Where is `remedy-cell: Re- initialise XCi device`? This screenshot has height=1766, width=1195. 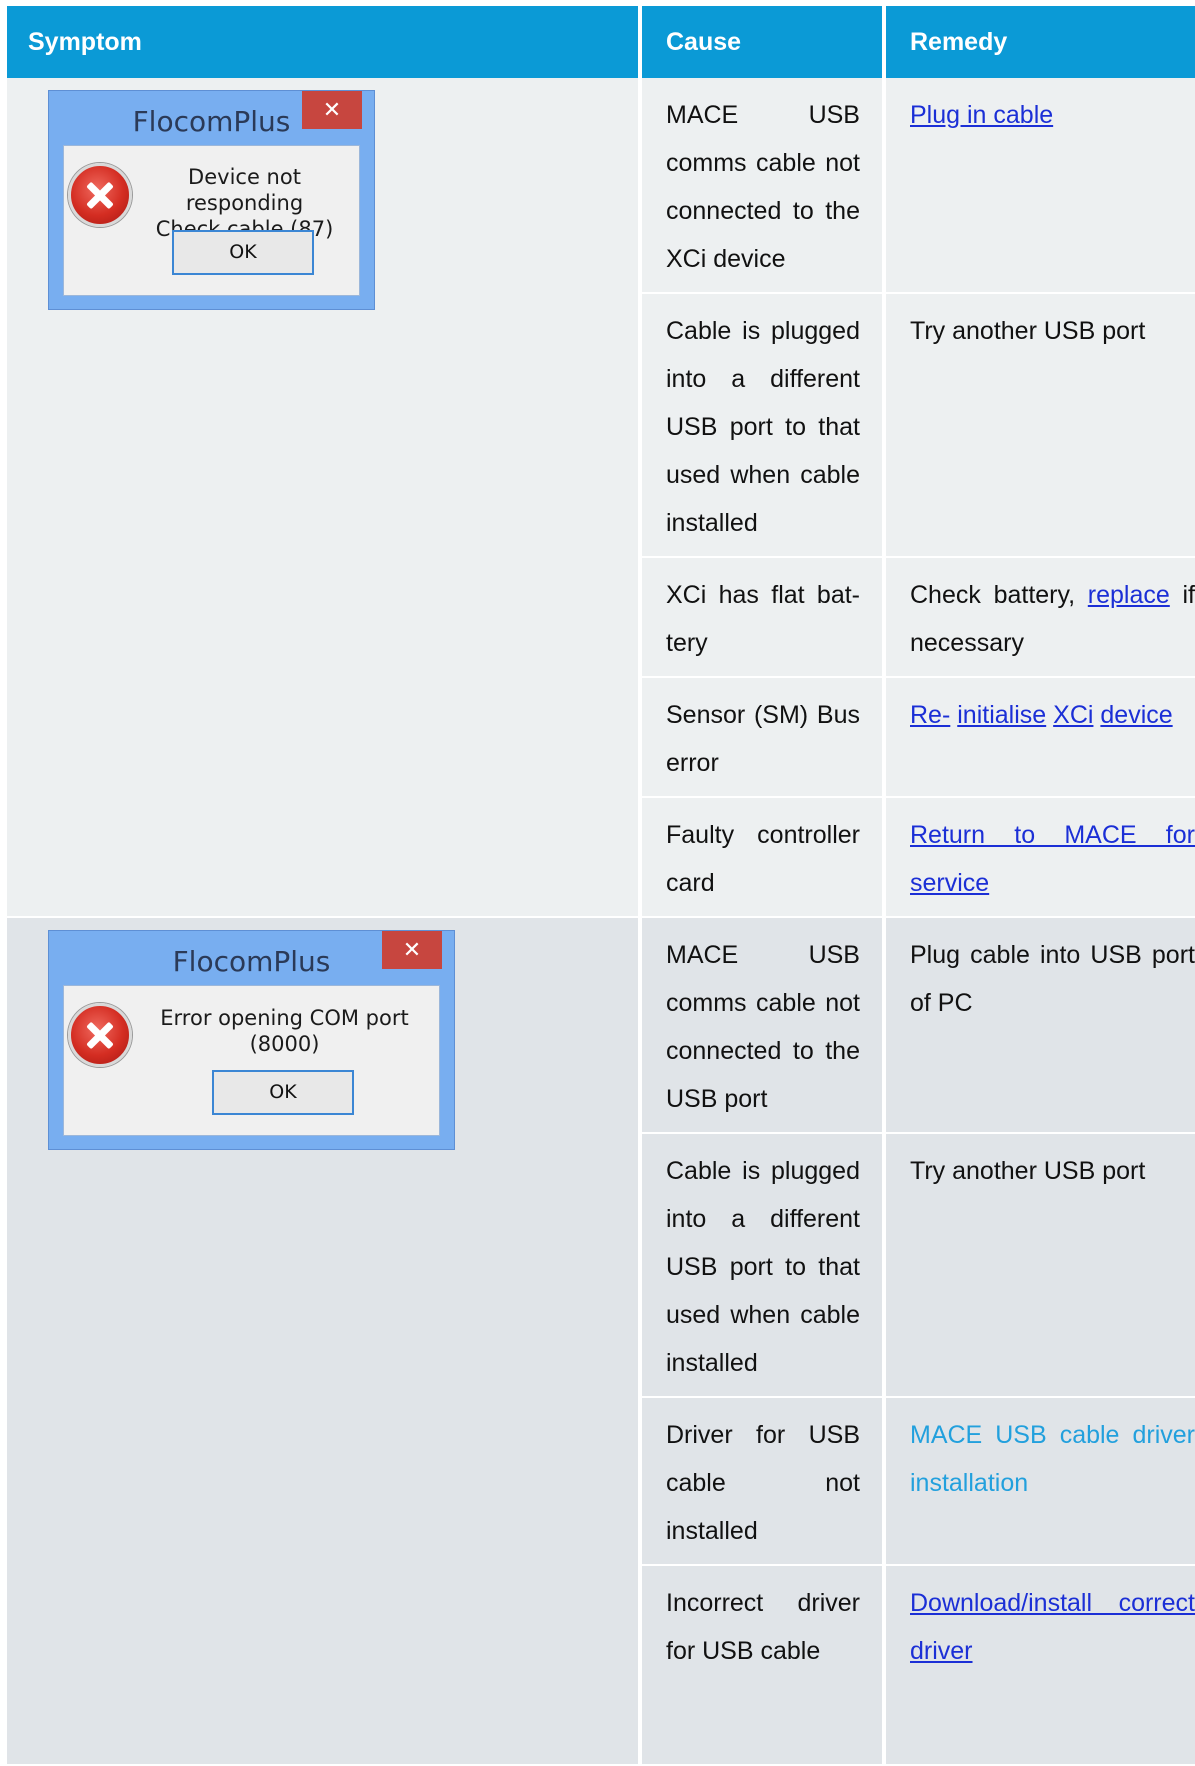 remedy-cell: Re- initialise XCi device is located at coordinates (1039, 737).